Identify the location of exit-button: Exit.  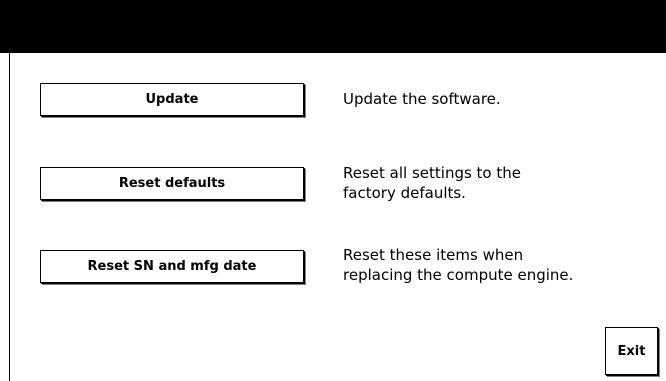
(631, 351).